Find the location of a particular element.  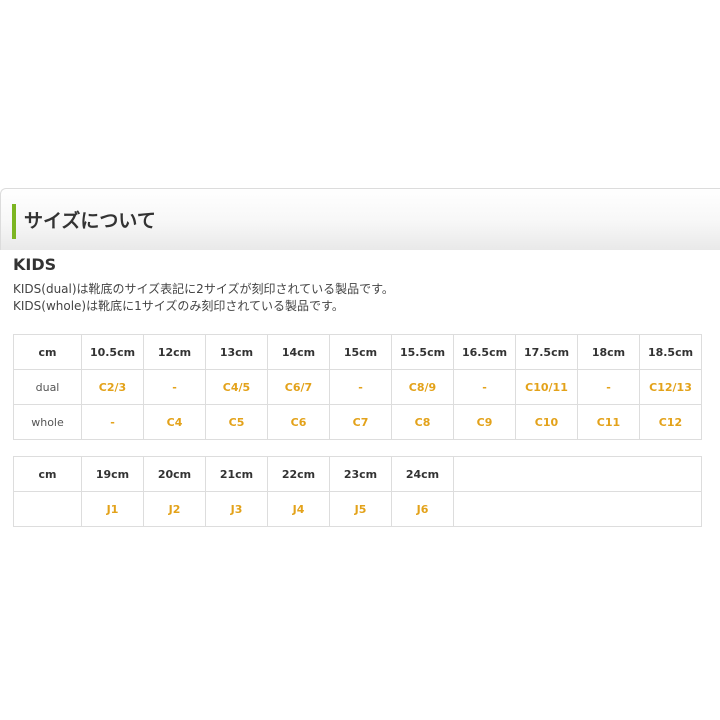

size-header-cell: 15cm is located at coordinates (360, 352).